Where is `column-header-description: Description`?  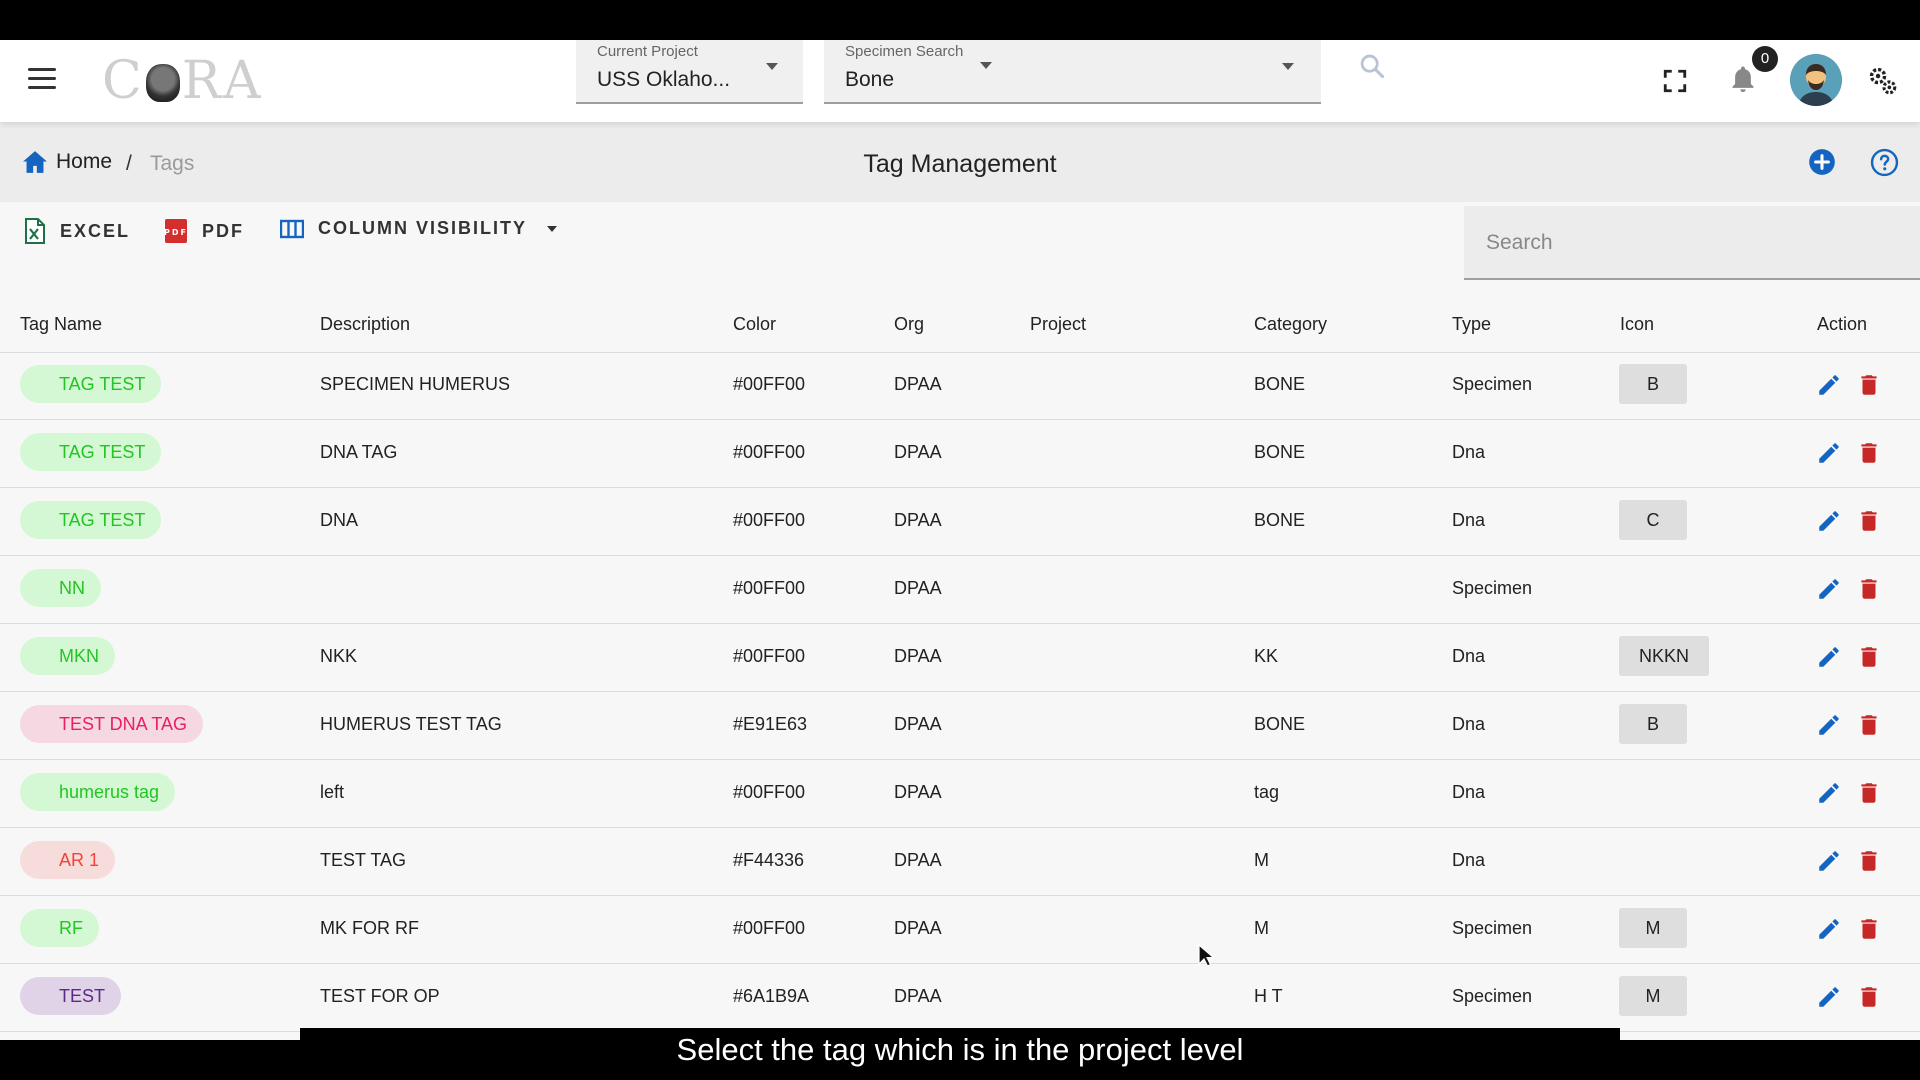
column-header-description: Description is located at coordinates (365, 324).